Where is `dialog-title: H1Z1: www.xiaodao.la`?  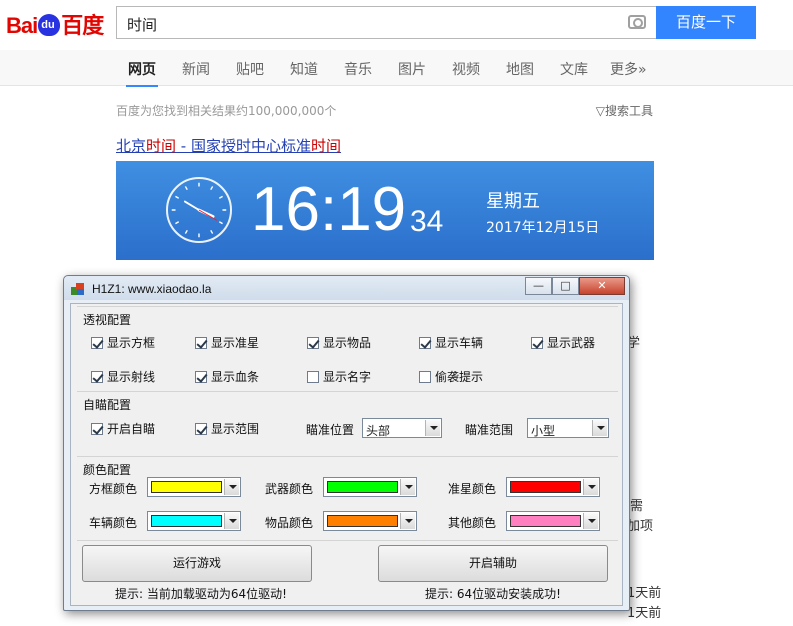 dialog-title: H1Z1: www.xiaodao.la is located at coordinates (152, 289).